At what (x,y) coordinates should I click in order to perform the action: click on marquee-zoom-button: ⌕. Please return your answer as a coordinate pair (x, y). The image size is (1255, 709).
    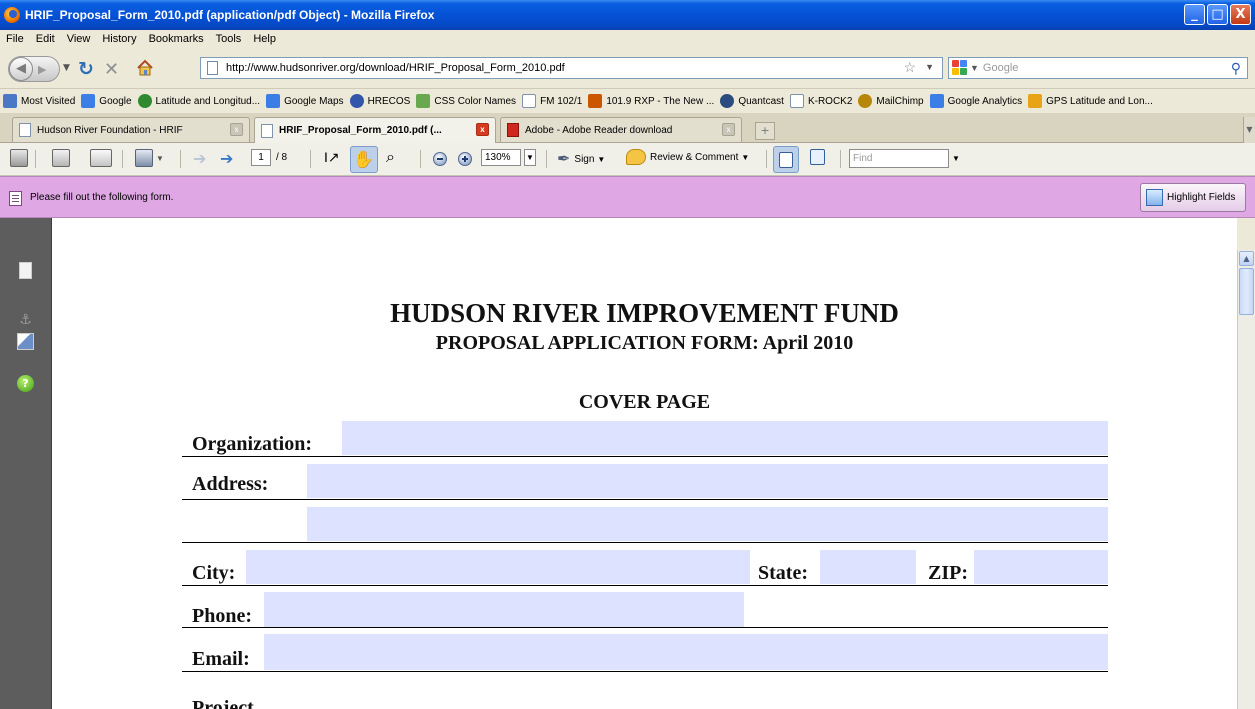
    Looking at the image, I should click on (390, 158).